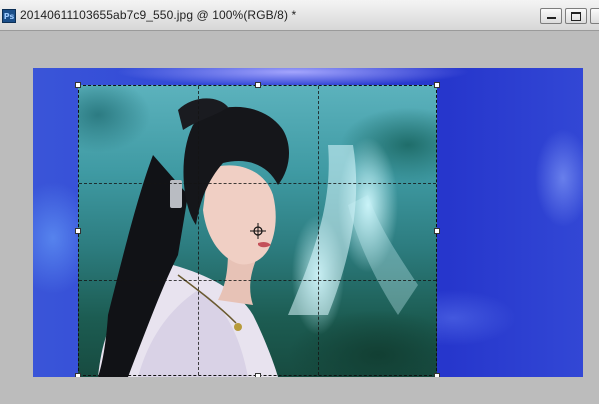 Image resolution: width=599 pixels, height=404 pixels. I want to click on crop-handle-left, so click(78, 231).